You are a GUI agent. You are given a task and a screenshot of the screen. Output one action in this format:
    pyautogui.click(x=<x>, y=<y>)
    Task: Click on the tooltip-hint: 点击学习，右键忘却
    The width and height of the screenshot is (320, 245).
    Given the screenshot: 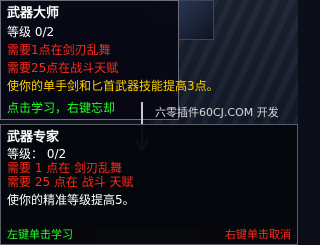 What is the action you would take?
    pyautogui.click(x=61, y=108)
    